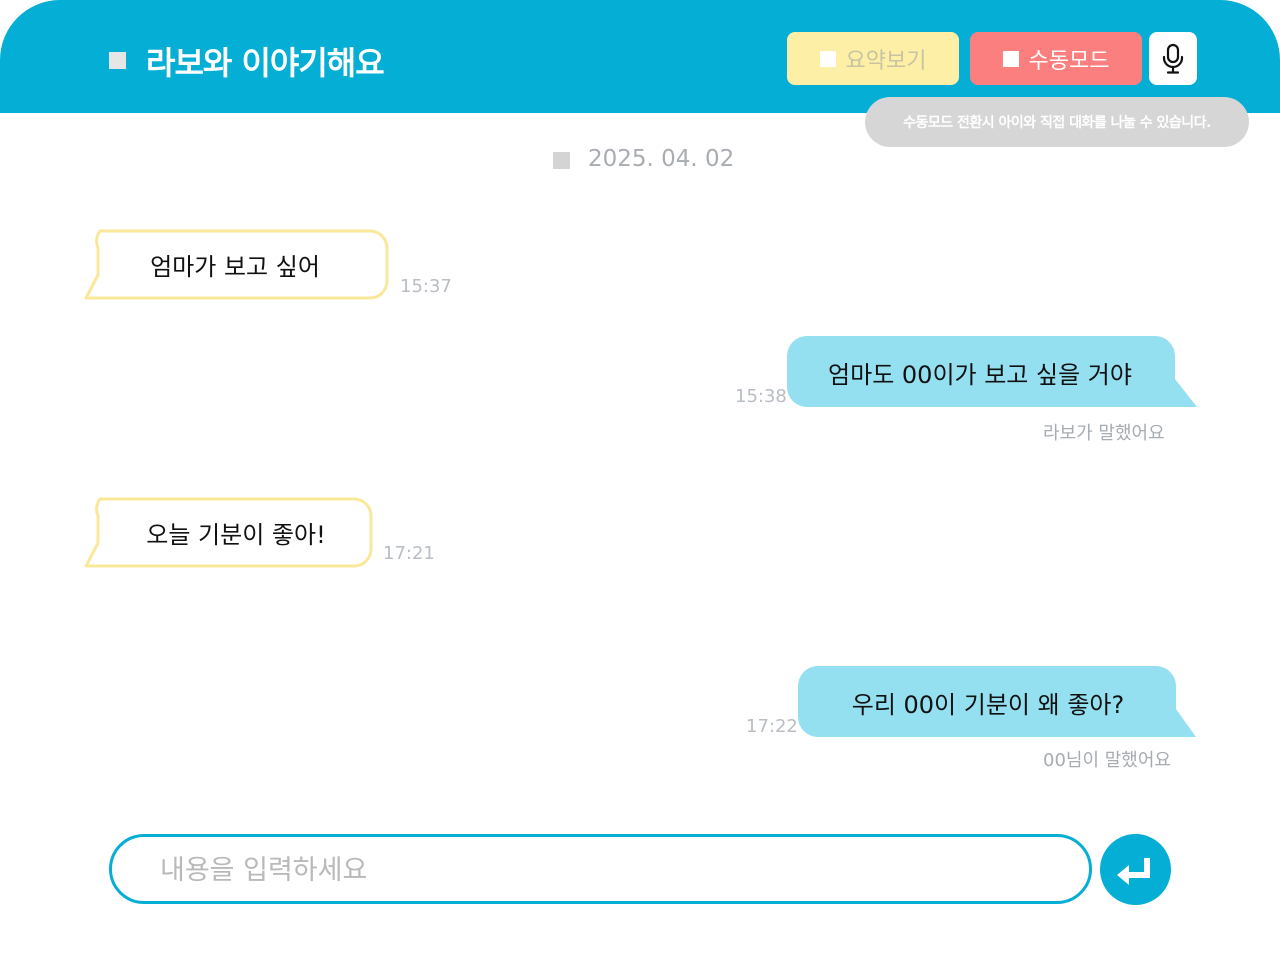 This screenshot has height=960, width=1280. Describe the element at coordinates (117, 60) in the screenshot. I see `title-square-icon` at that location.